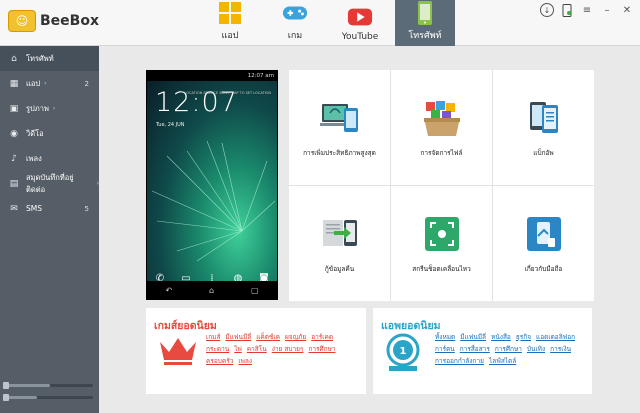  I want to click on tab-apps-label: แอป, so click(230, 36).